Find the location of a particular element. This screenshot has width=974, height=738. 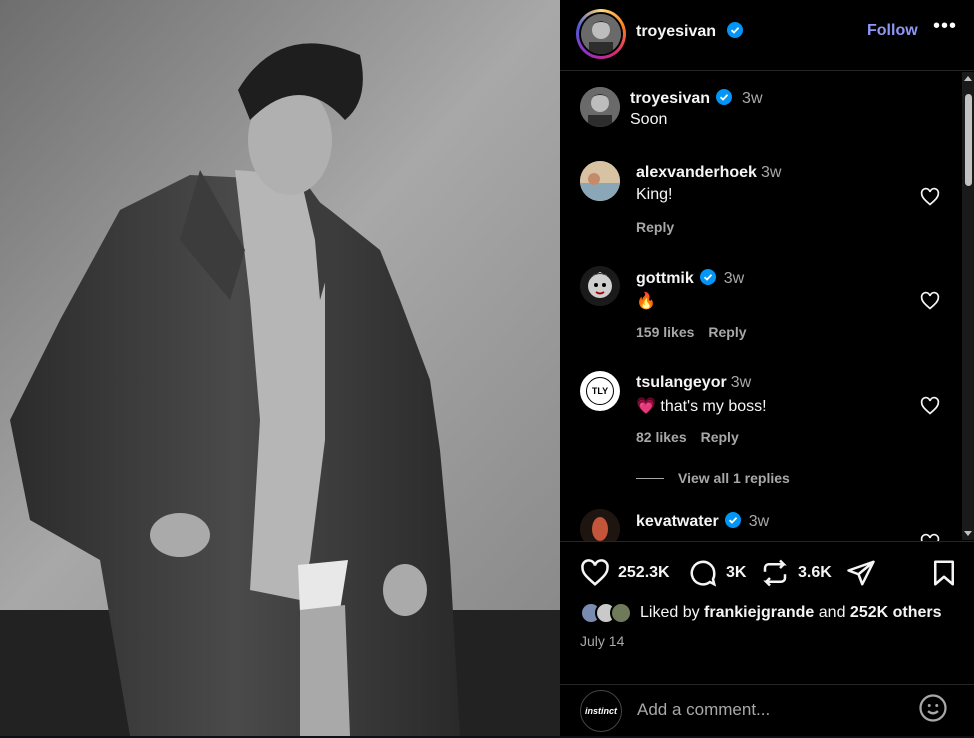

caption-text: Soon is located at coordinates (649, 119).